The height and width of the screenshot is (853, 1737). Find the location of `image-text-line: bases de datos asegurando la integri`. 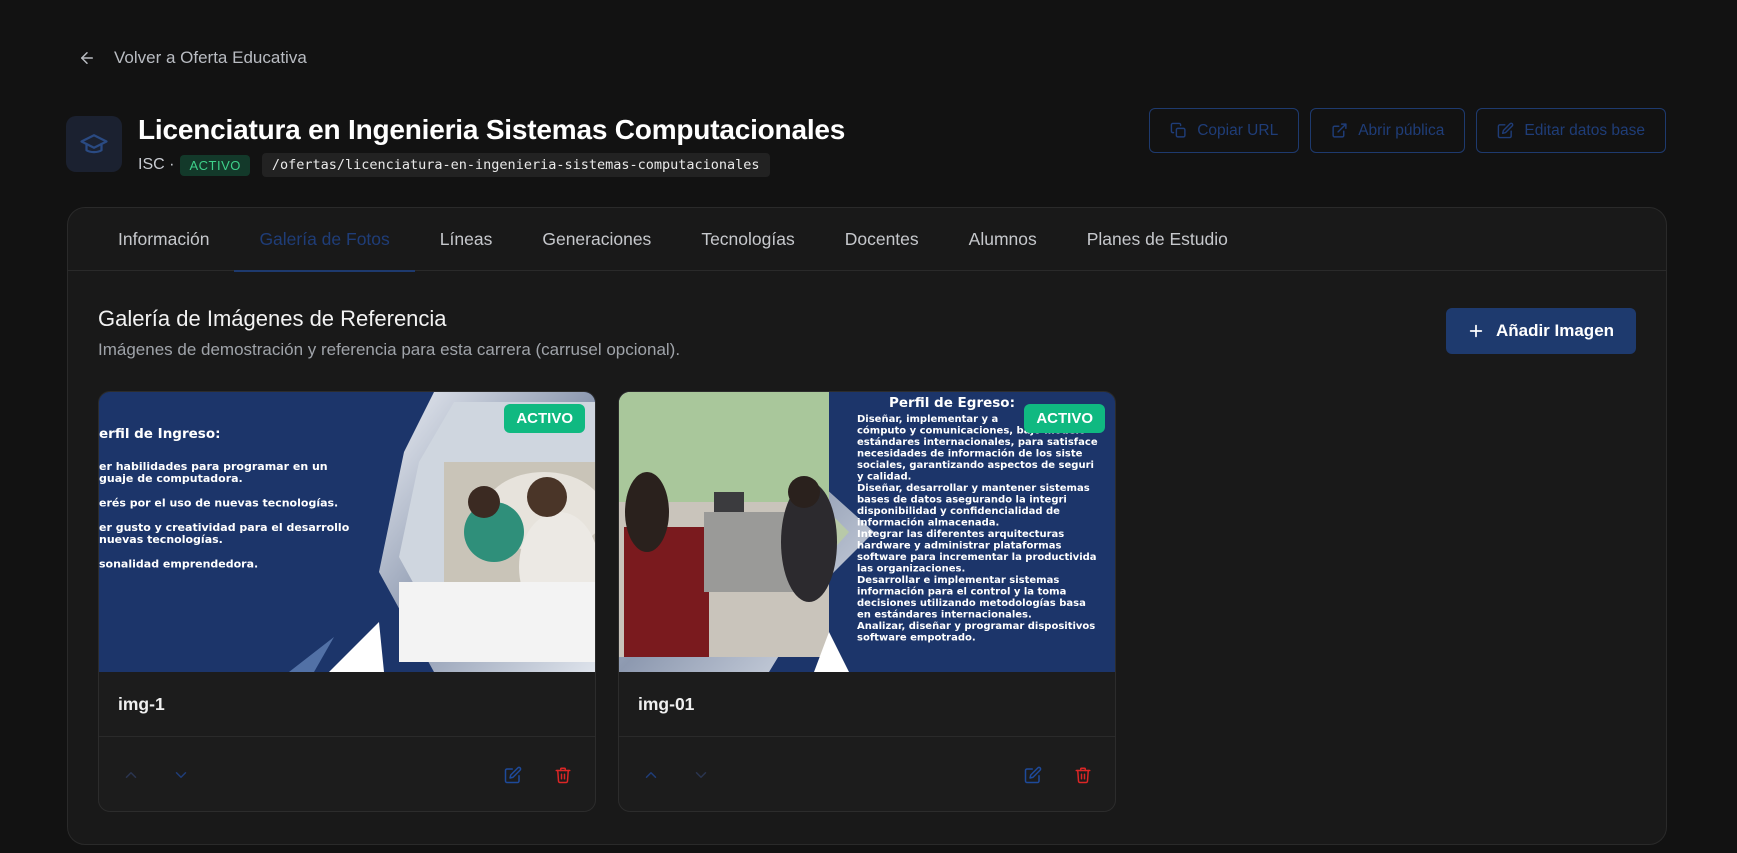

image-text-line: bases de datos asegurando la integri is located at coordinates (962, 500).